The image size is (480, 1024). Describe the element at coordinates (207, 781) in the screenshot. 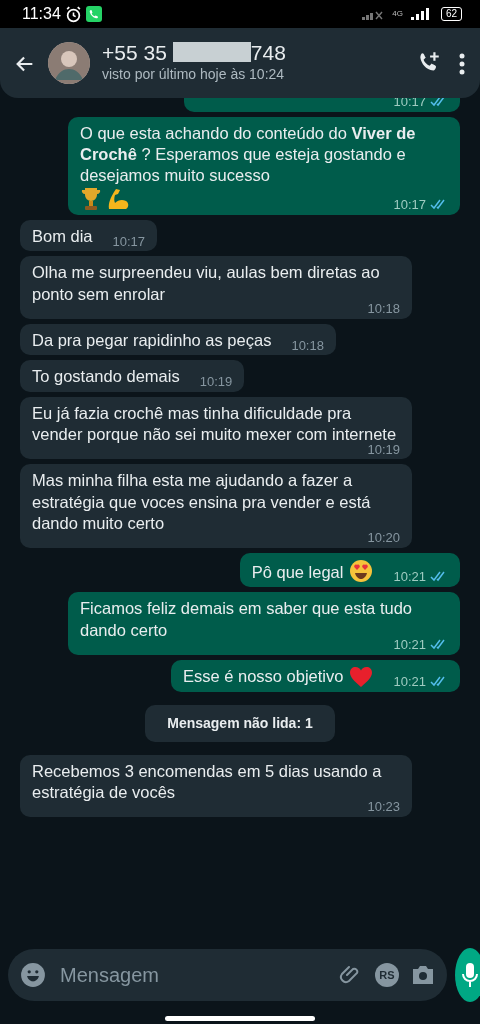

I see `message-text: Recebemos 3 encomendas em 5 dias usando a estratégia de vocês` at that location.